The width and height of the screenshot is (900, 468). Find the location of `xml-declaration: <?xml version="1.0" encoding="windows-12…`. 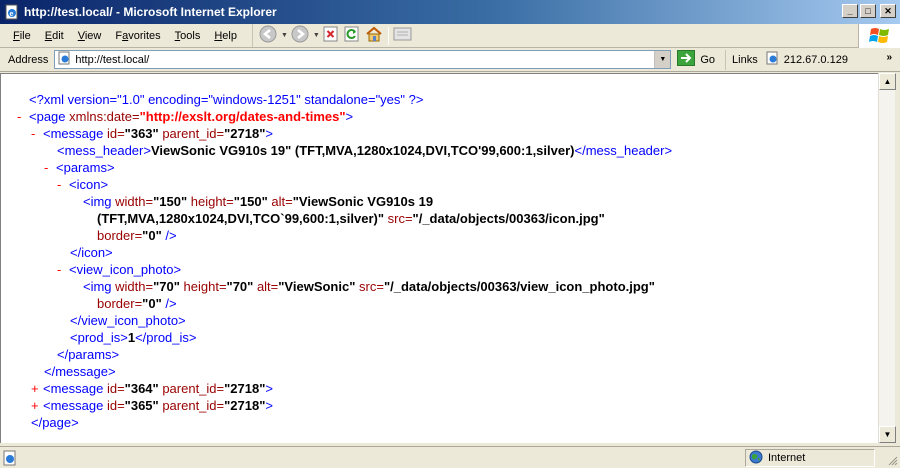

xml-declaration: <?xml version="1.0" encoding="windows-12… is located at coordinates (226, 99).